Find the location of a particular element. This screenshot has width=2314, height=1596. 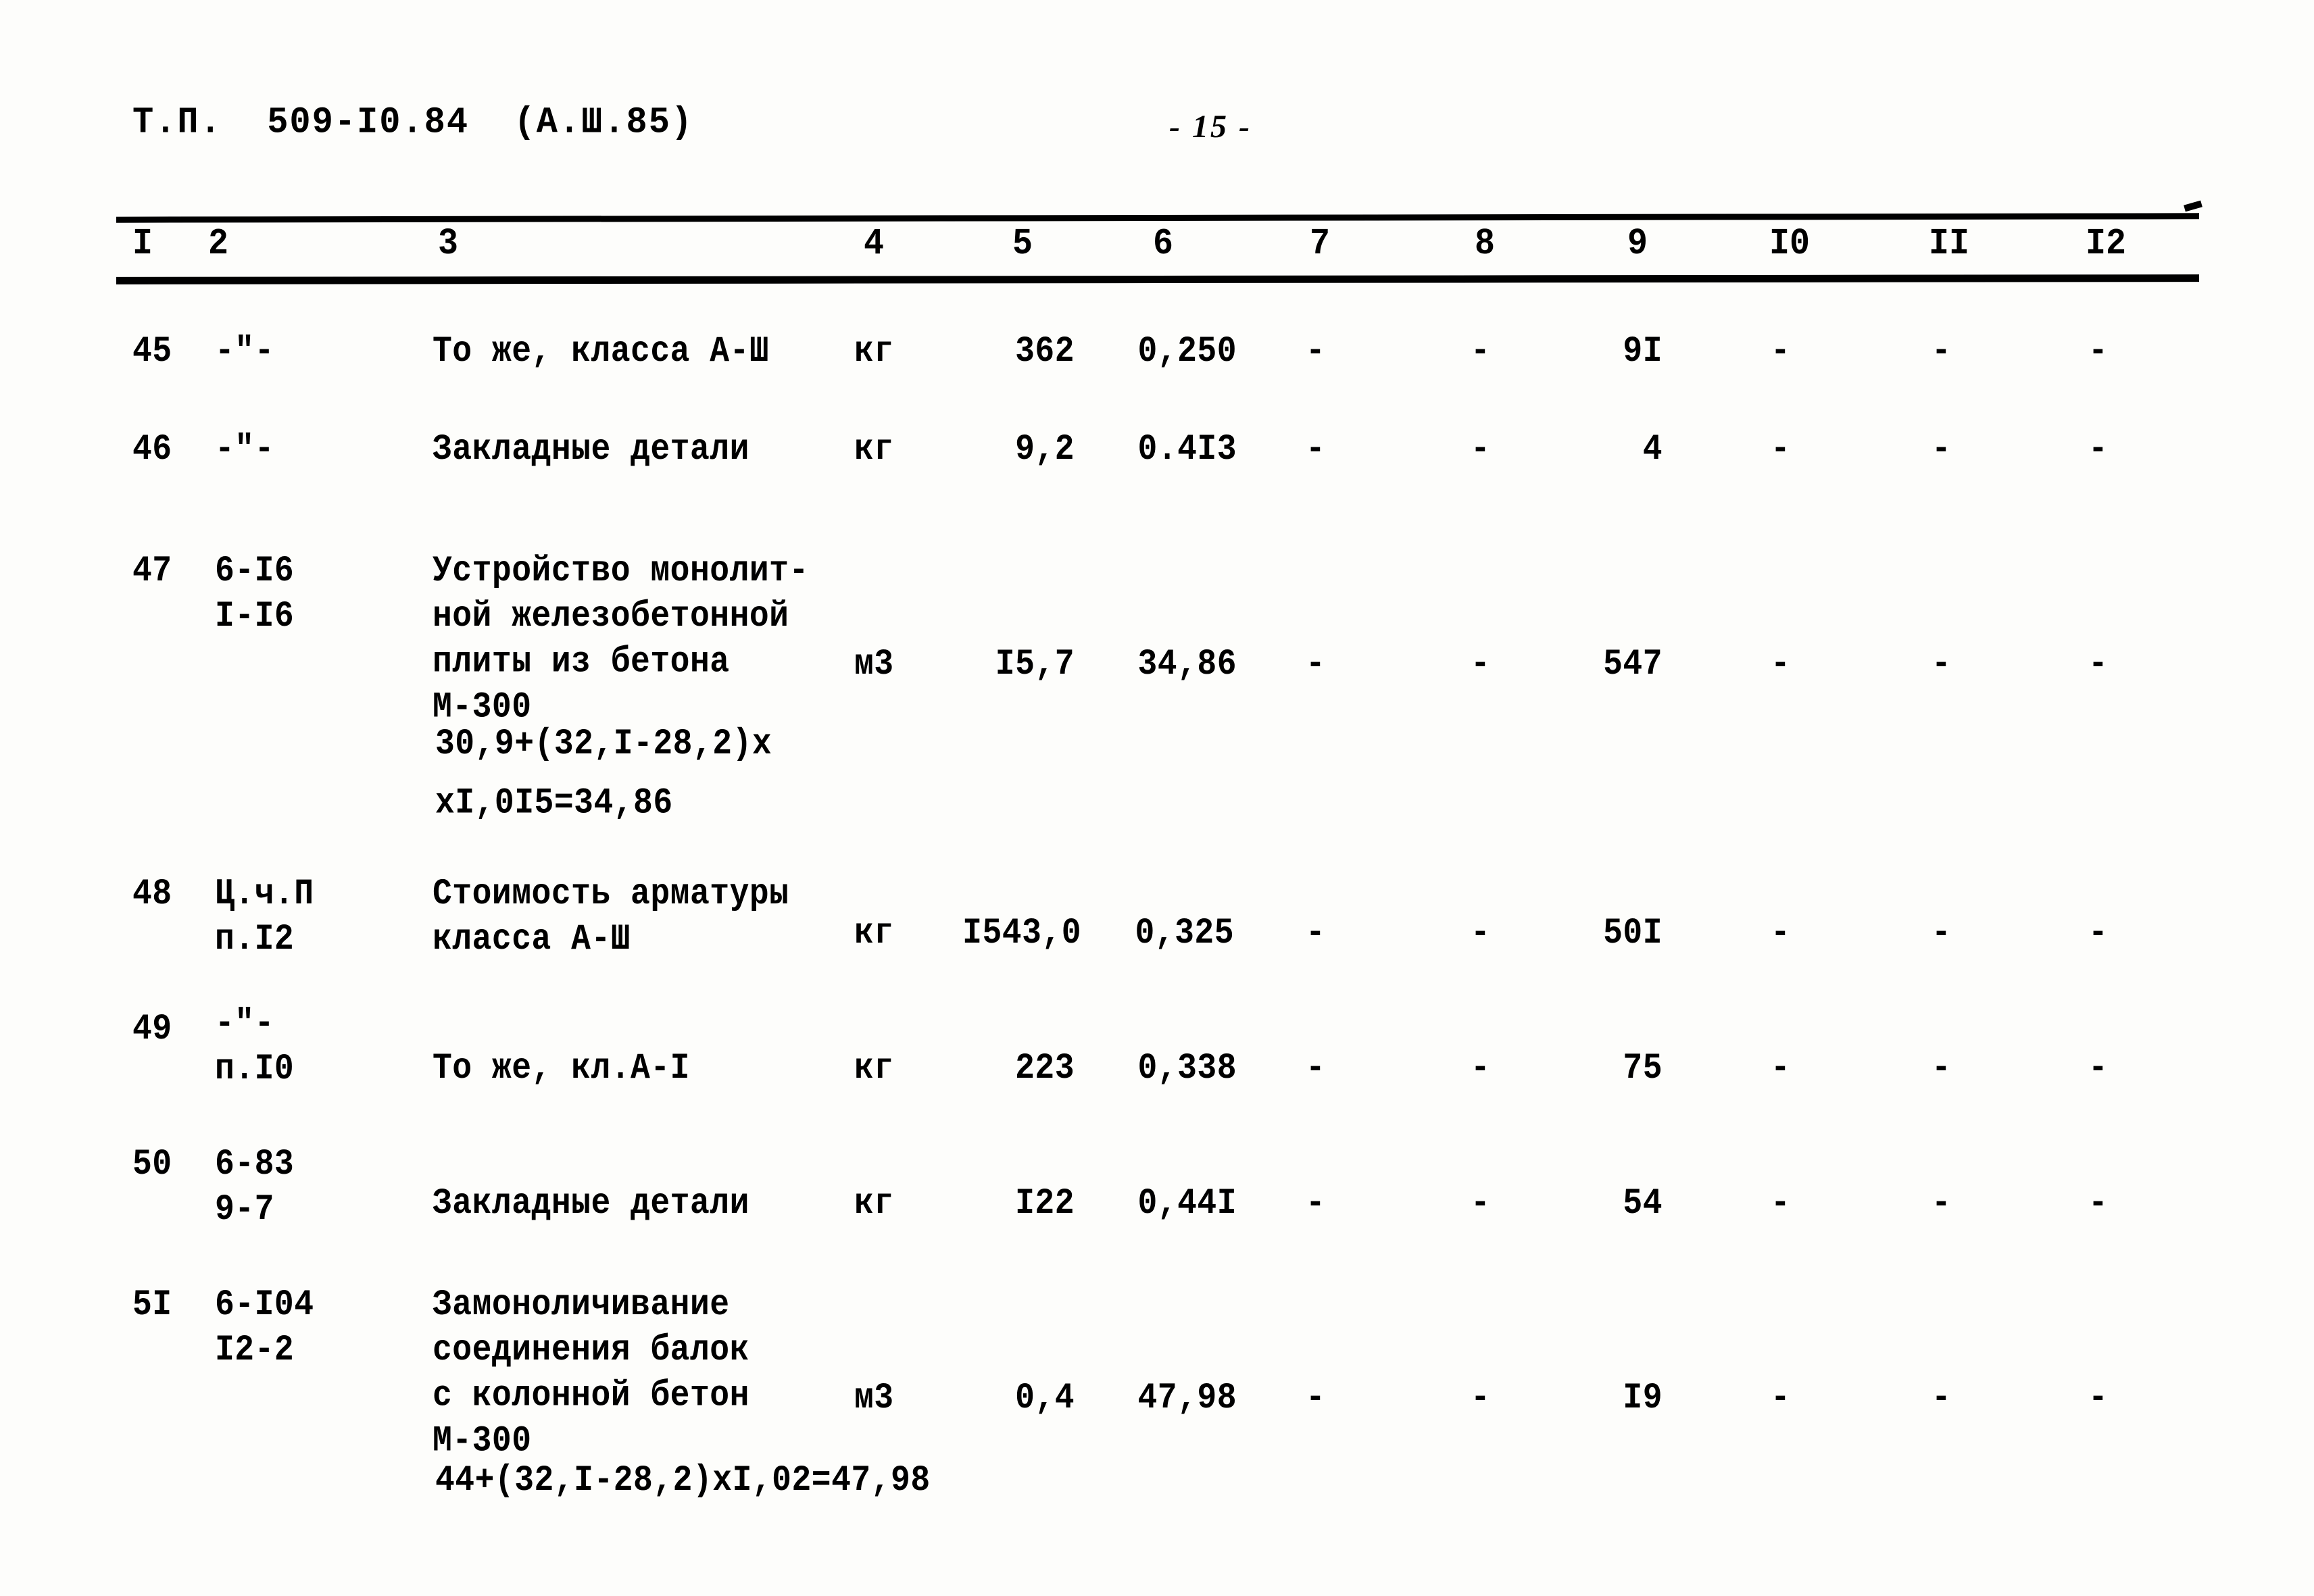

column-header-11: II is located at coordinates (1949, 245).